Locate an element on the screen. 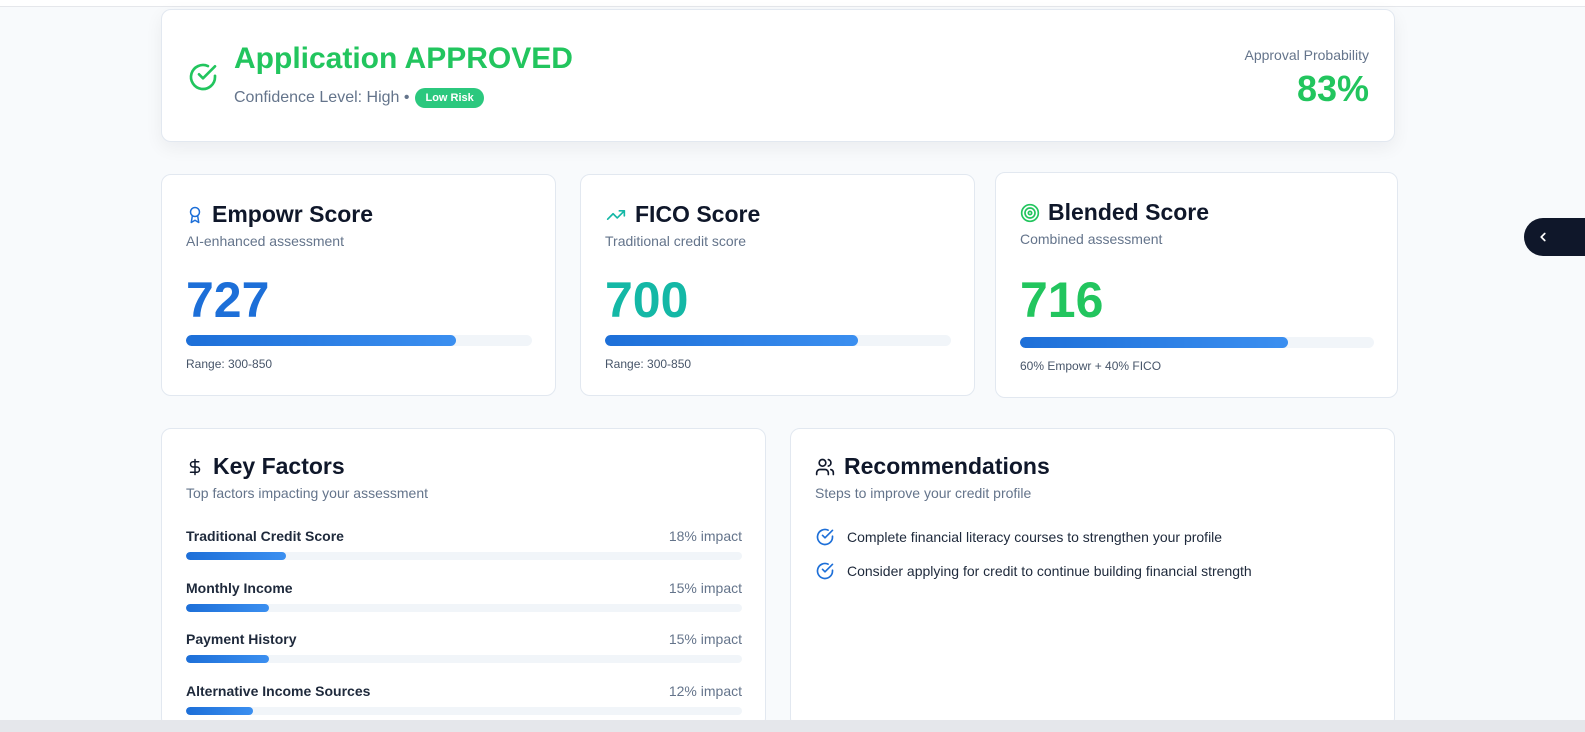  factor-impact: 18% impact is located at coordinates (705, 536).